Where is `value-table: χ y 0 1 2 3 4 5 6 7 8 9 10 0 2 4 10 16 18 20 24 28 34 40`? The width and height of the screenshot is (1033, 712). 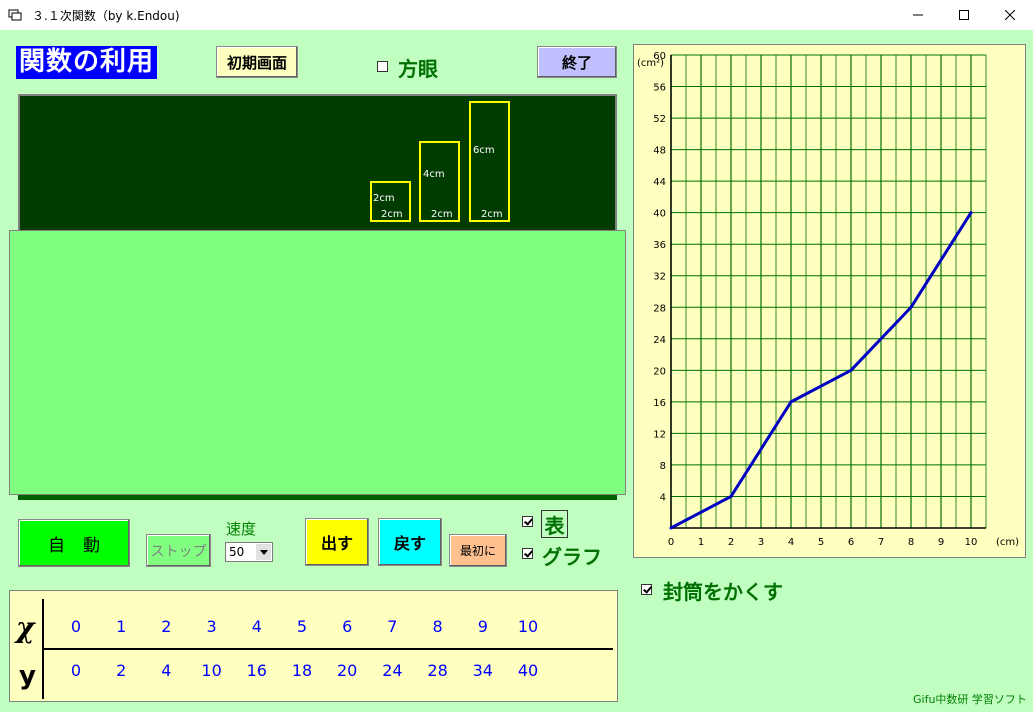 value-table: χ y 0 1 2 3 4 5 6 7 8 9 10 0 2 4 10 16 18 20 24 28 34 40 is located at coordinates (313, 646).